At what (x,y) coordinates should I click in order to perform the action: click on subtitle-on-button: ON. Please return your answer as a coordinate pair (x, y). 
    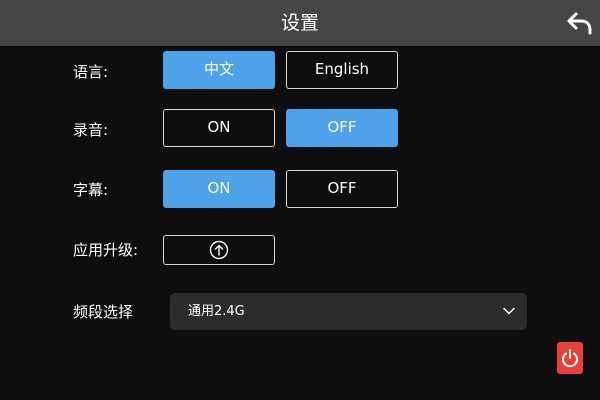
    Looking at the image, I should click on (219, 189).